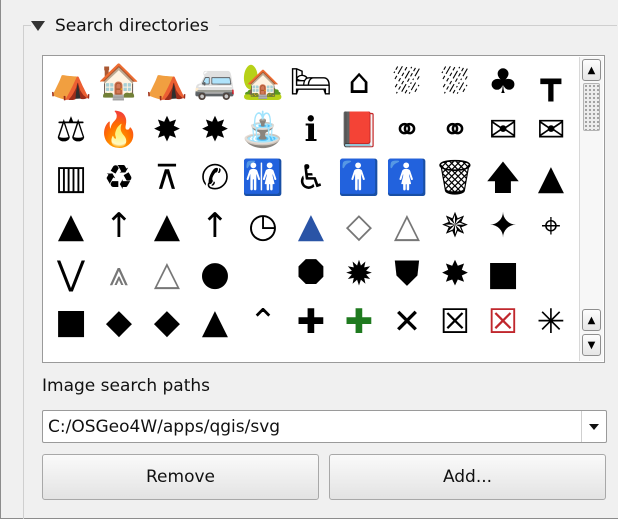  I want to click on waste-basket-icon: 🗑, so click(455, 178).